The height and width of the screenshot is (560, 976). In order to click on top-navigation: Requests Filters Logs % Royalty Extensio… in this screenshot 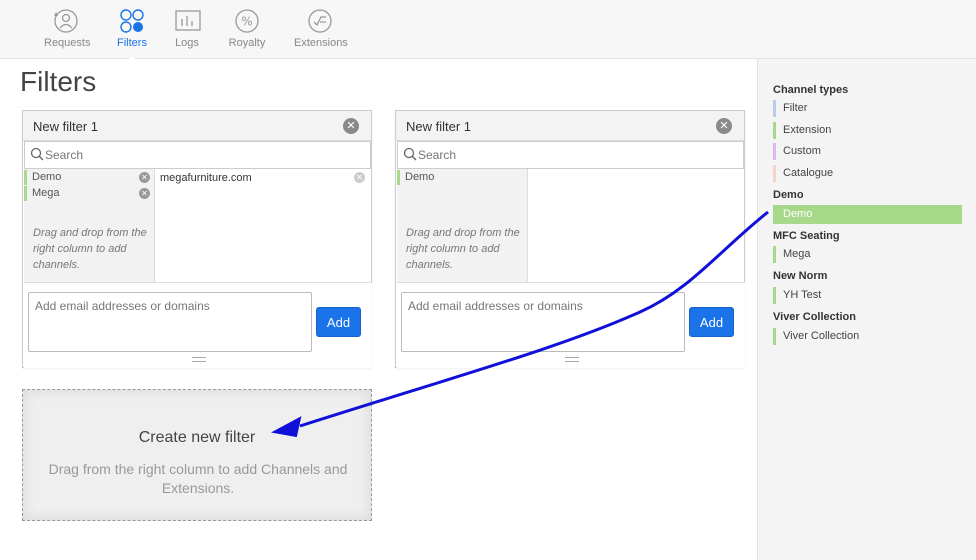, I will do `click(488, 31)`.